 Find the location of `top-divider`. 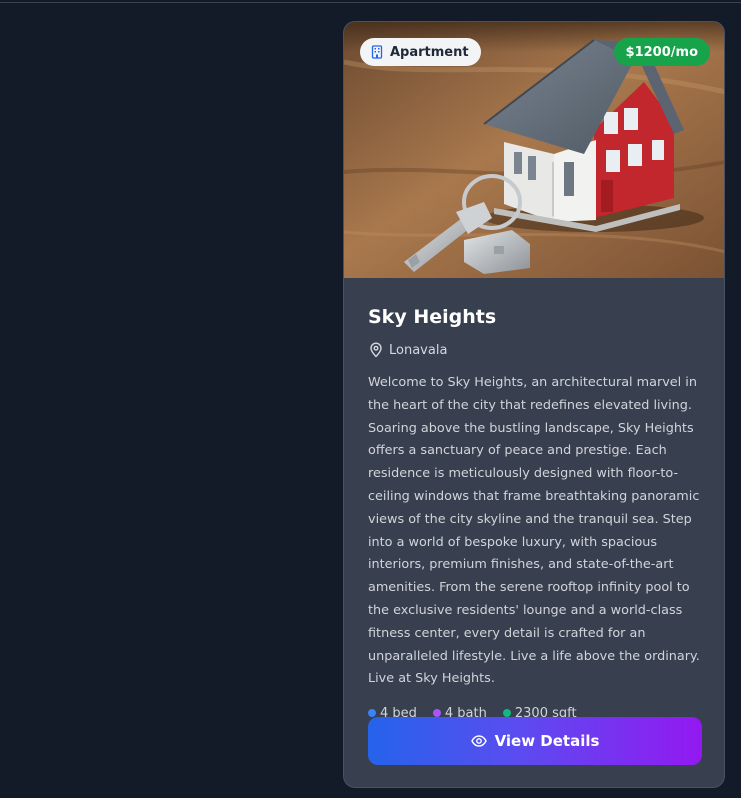

top-divider is located at coordinates (370, 2).